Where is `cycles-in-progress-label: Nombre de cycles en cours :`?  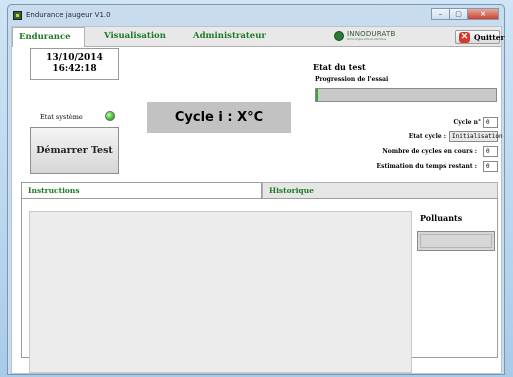
cycles-in-progress-label: Nombre de cycles en cours : is located at coordinates (429, 151).